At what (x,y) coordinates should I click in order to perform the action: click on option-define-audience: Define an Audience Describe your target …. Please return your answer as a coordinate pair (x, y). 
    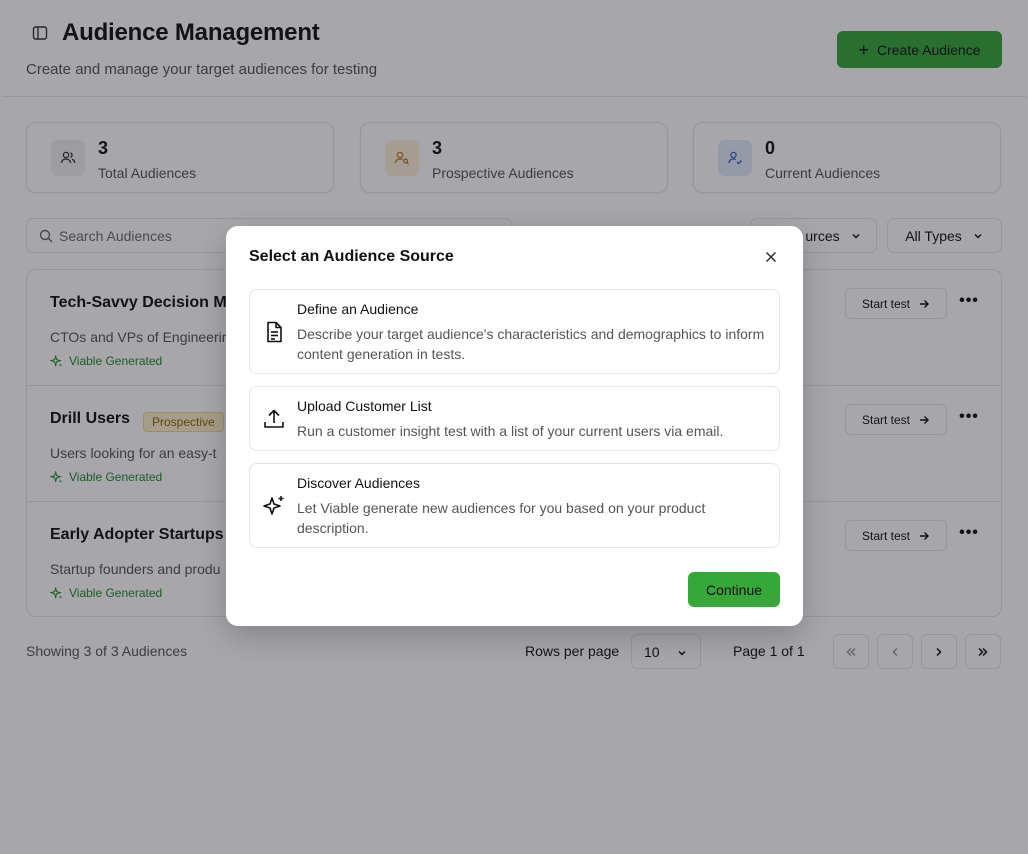
    Looking at the image, I should click on (514, 331).